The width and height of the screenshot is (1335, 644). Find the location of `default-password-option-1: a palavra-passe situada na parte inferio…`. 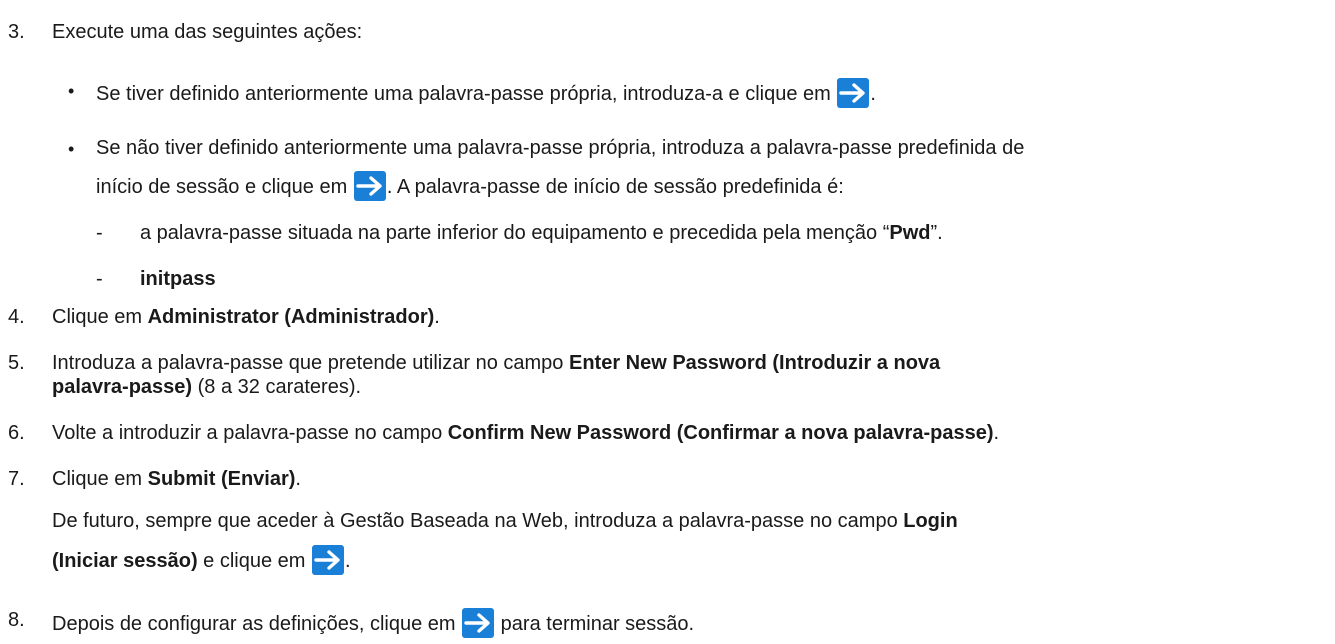

default-password-option-1: a palavra-passe situada na parte inferio… is located at coordinates (541, 233).